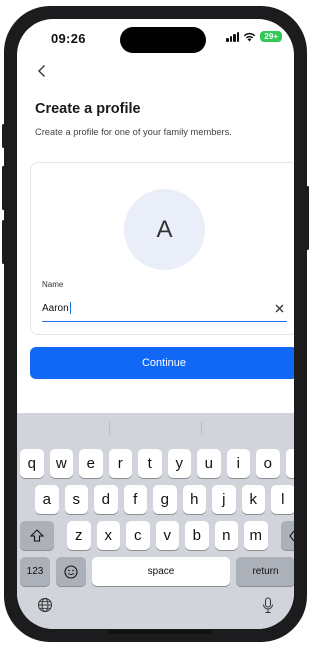 The height and width of the screenshot is (645, 320). I want to click on globe-button, so click(45, 606).